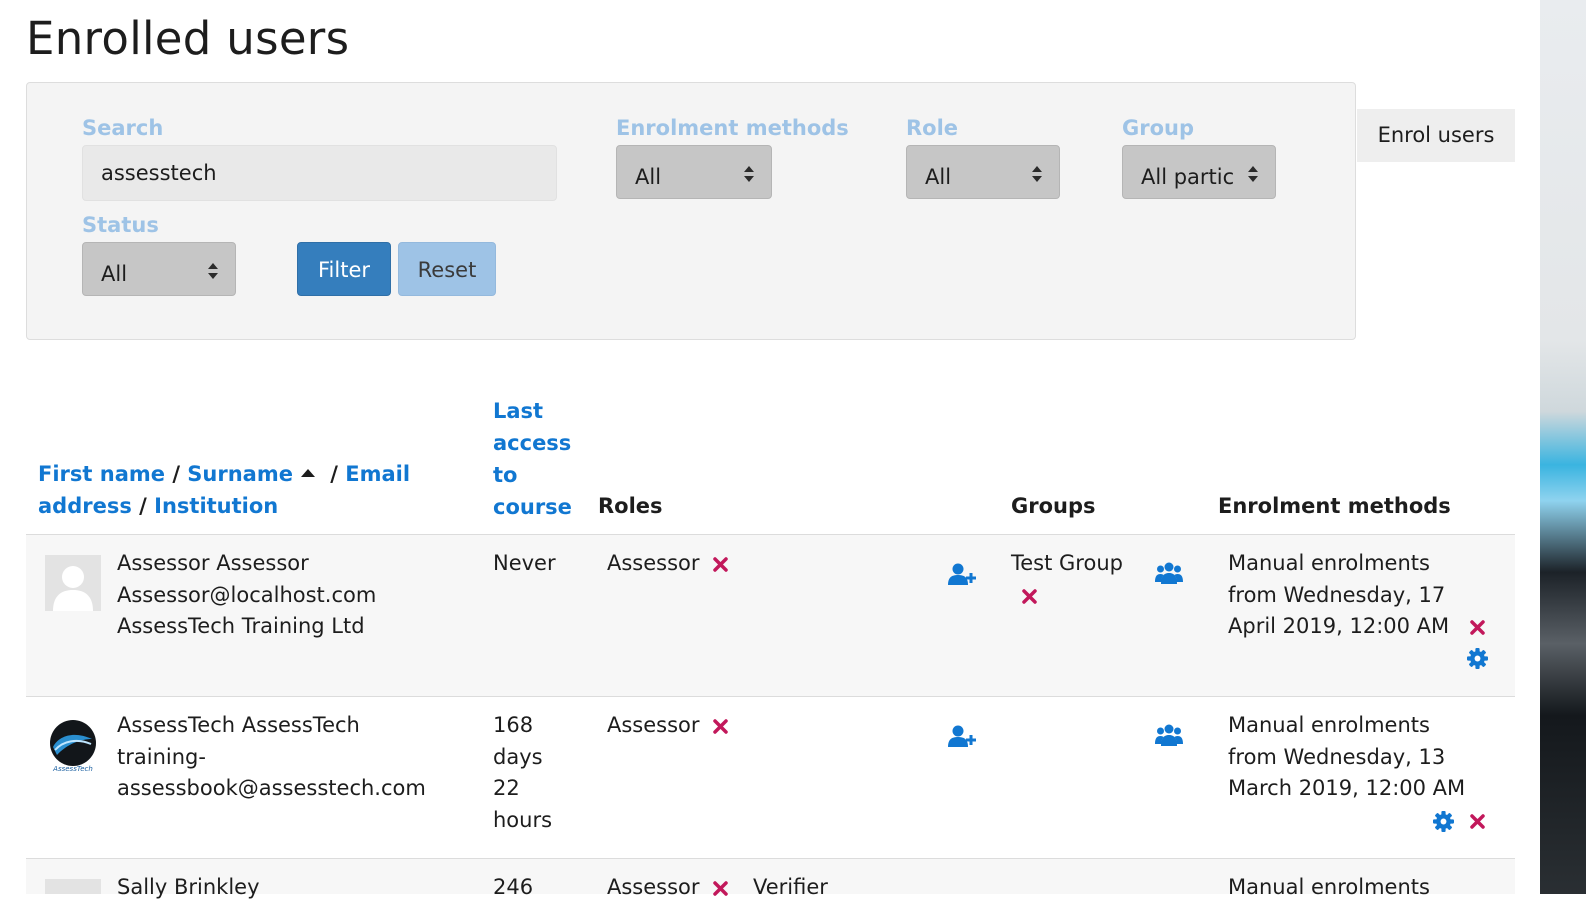  Describe the element at coordinates (72, 769) in the screenshot. I see `avatar-logo-text: AssessTech` at that location.